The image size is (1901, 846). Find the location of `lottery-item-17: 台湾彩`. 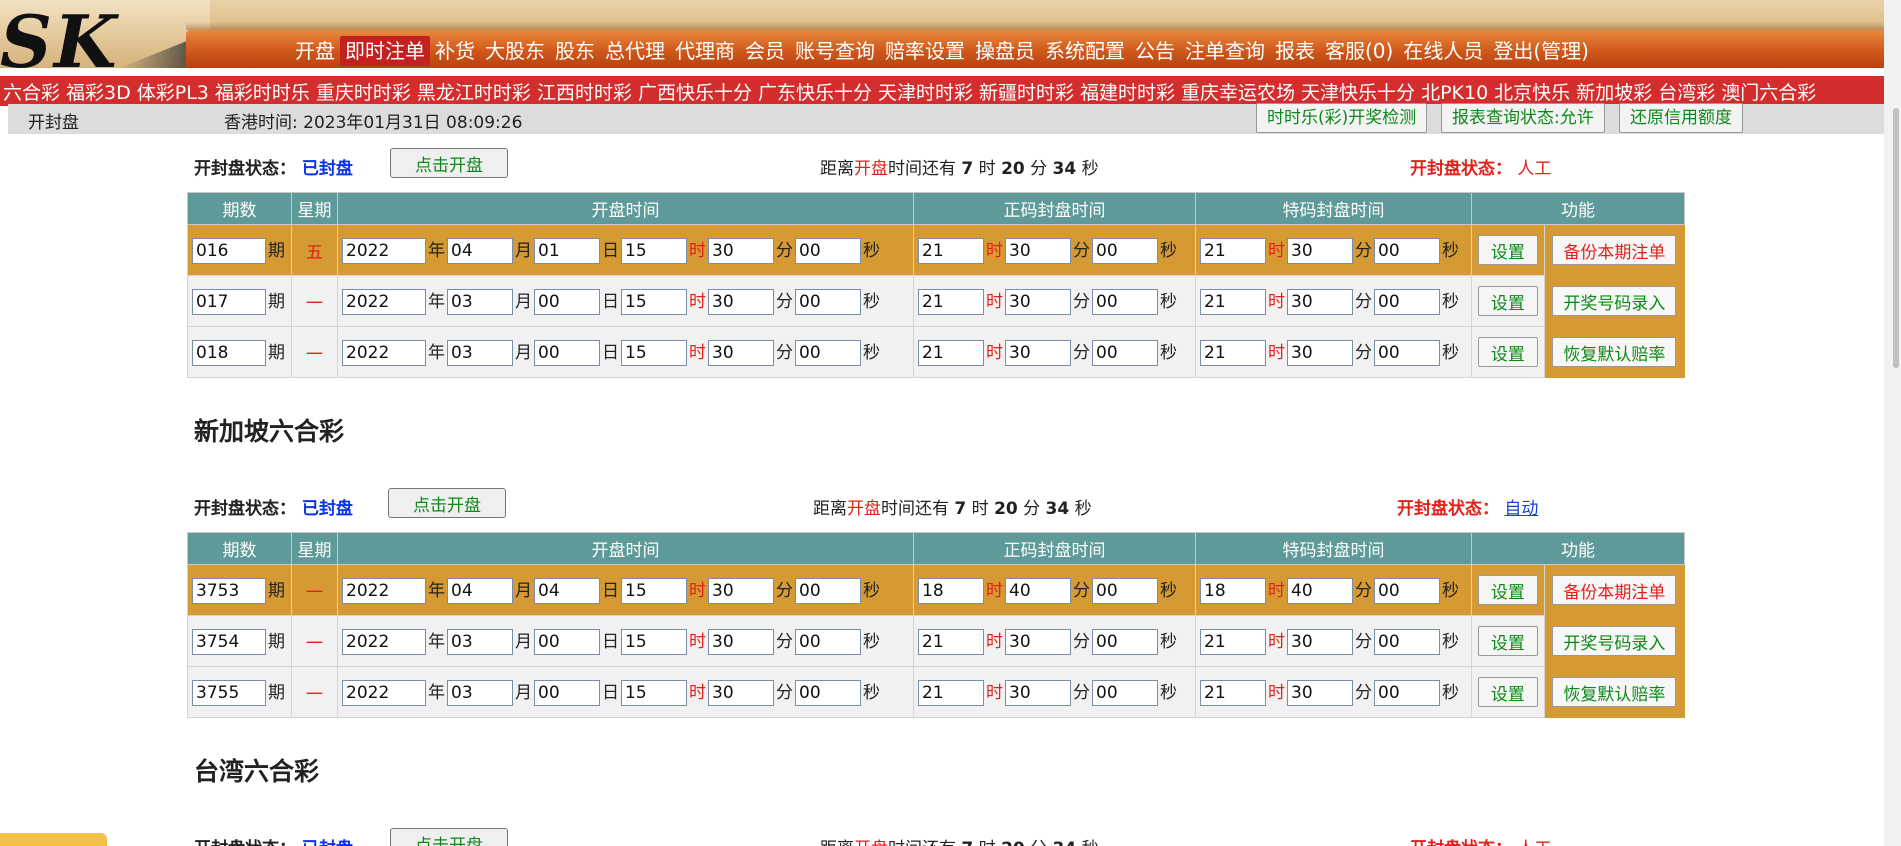

lottery-item-17: 台湾彩 is located at coordinates (1686, 91).